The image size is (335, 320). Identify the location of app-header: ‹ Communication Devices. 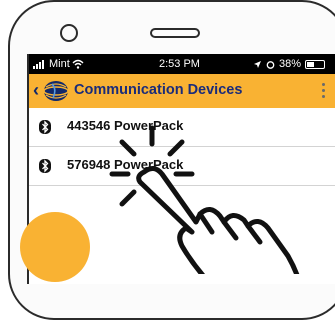
(182, 91).